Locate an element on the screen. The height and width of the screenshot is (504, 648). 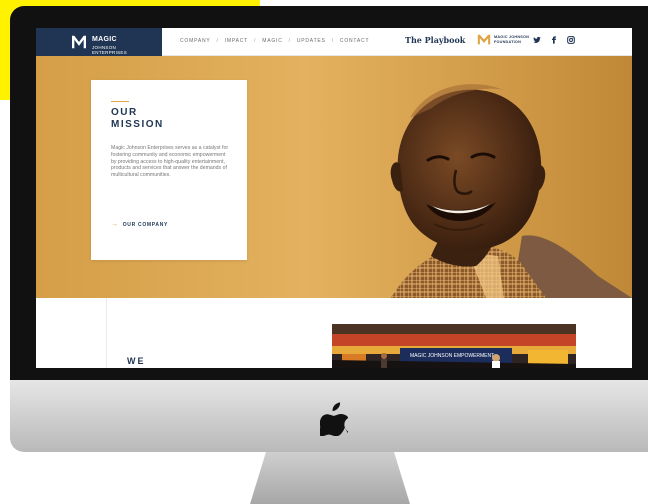
facebook-icon is located at coordinates (554, 40).